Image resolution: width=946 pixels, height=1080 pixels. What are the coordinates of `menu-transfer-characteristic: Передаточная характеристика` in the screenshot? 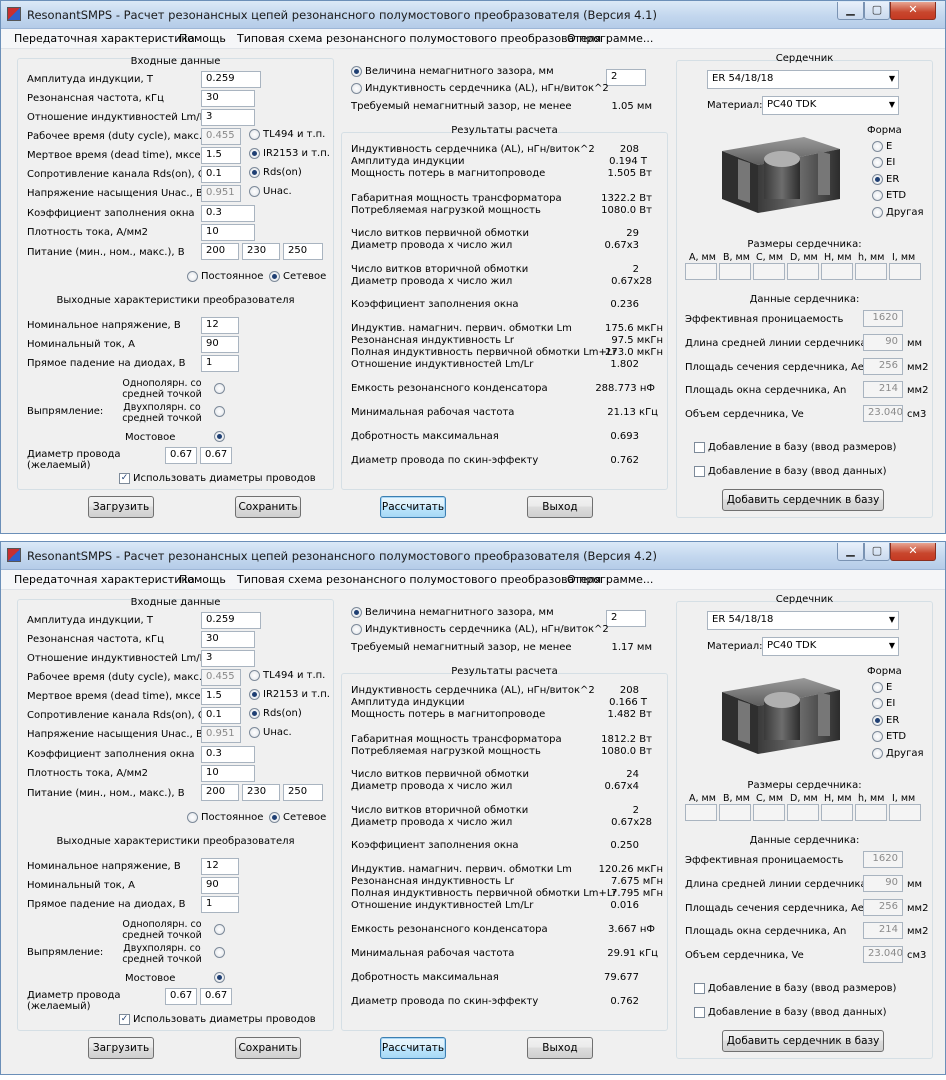 It's located at (104, 38).